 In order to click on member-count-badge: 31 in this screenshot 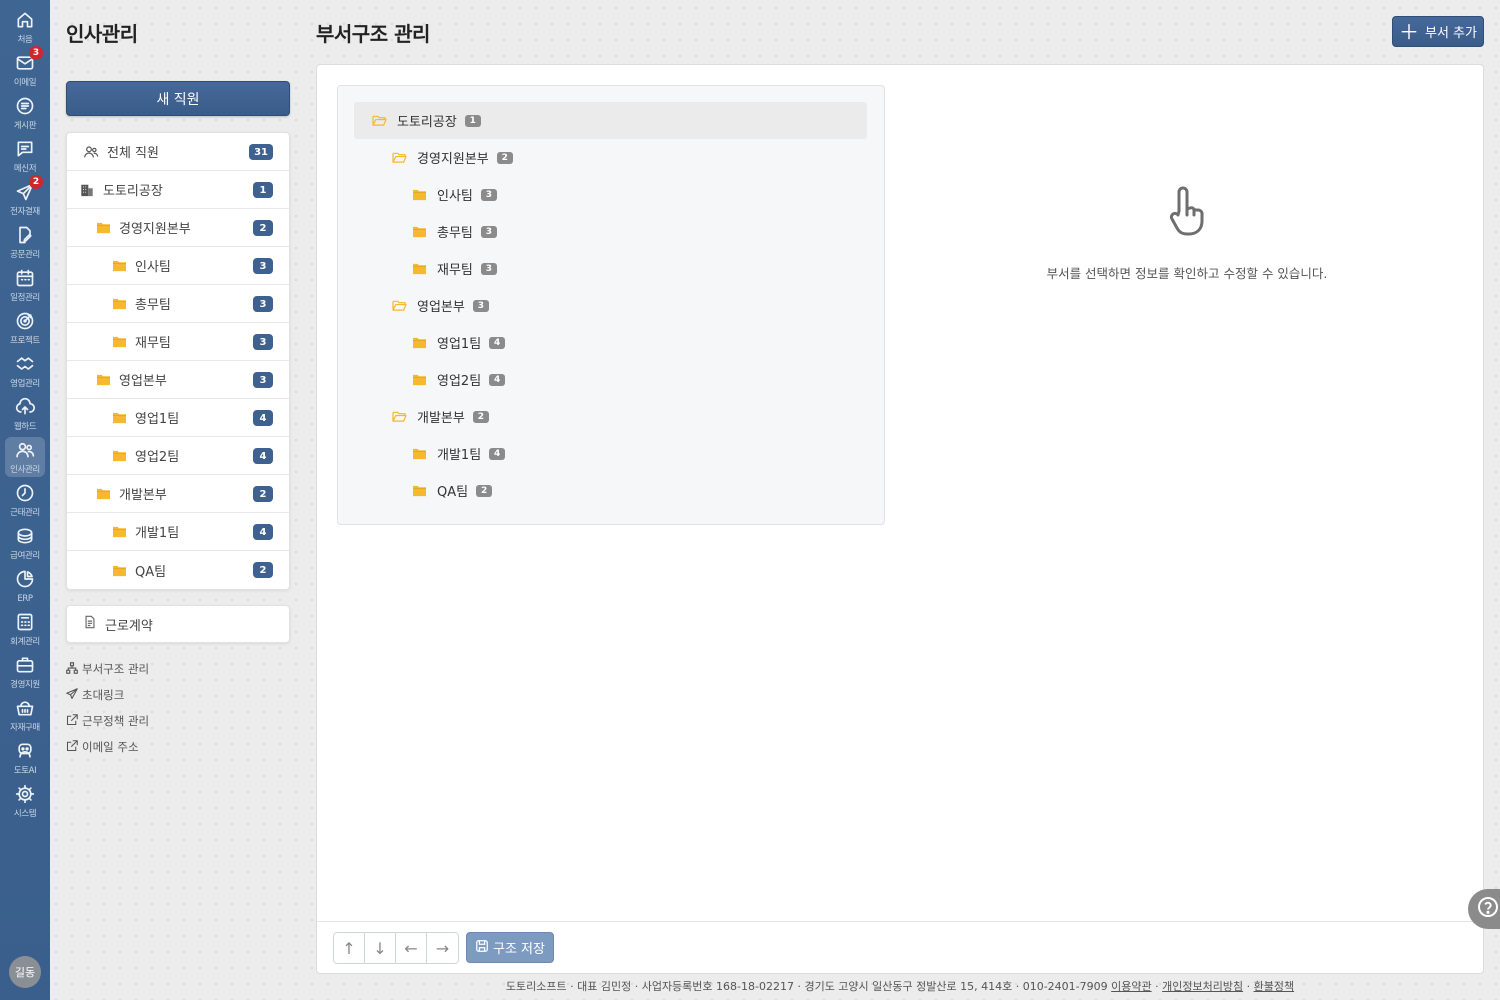, I will do `click(261, 152)`.